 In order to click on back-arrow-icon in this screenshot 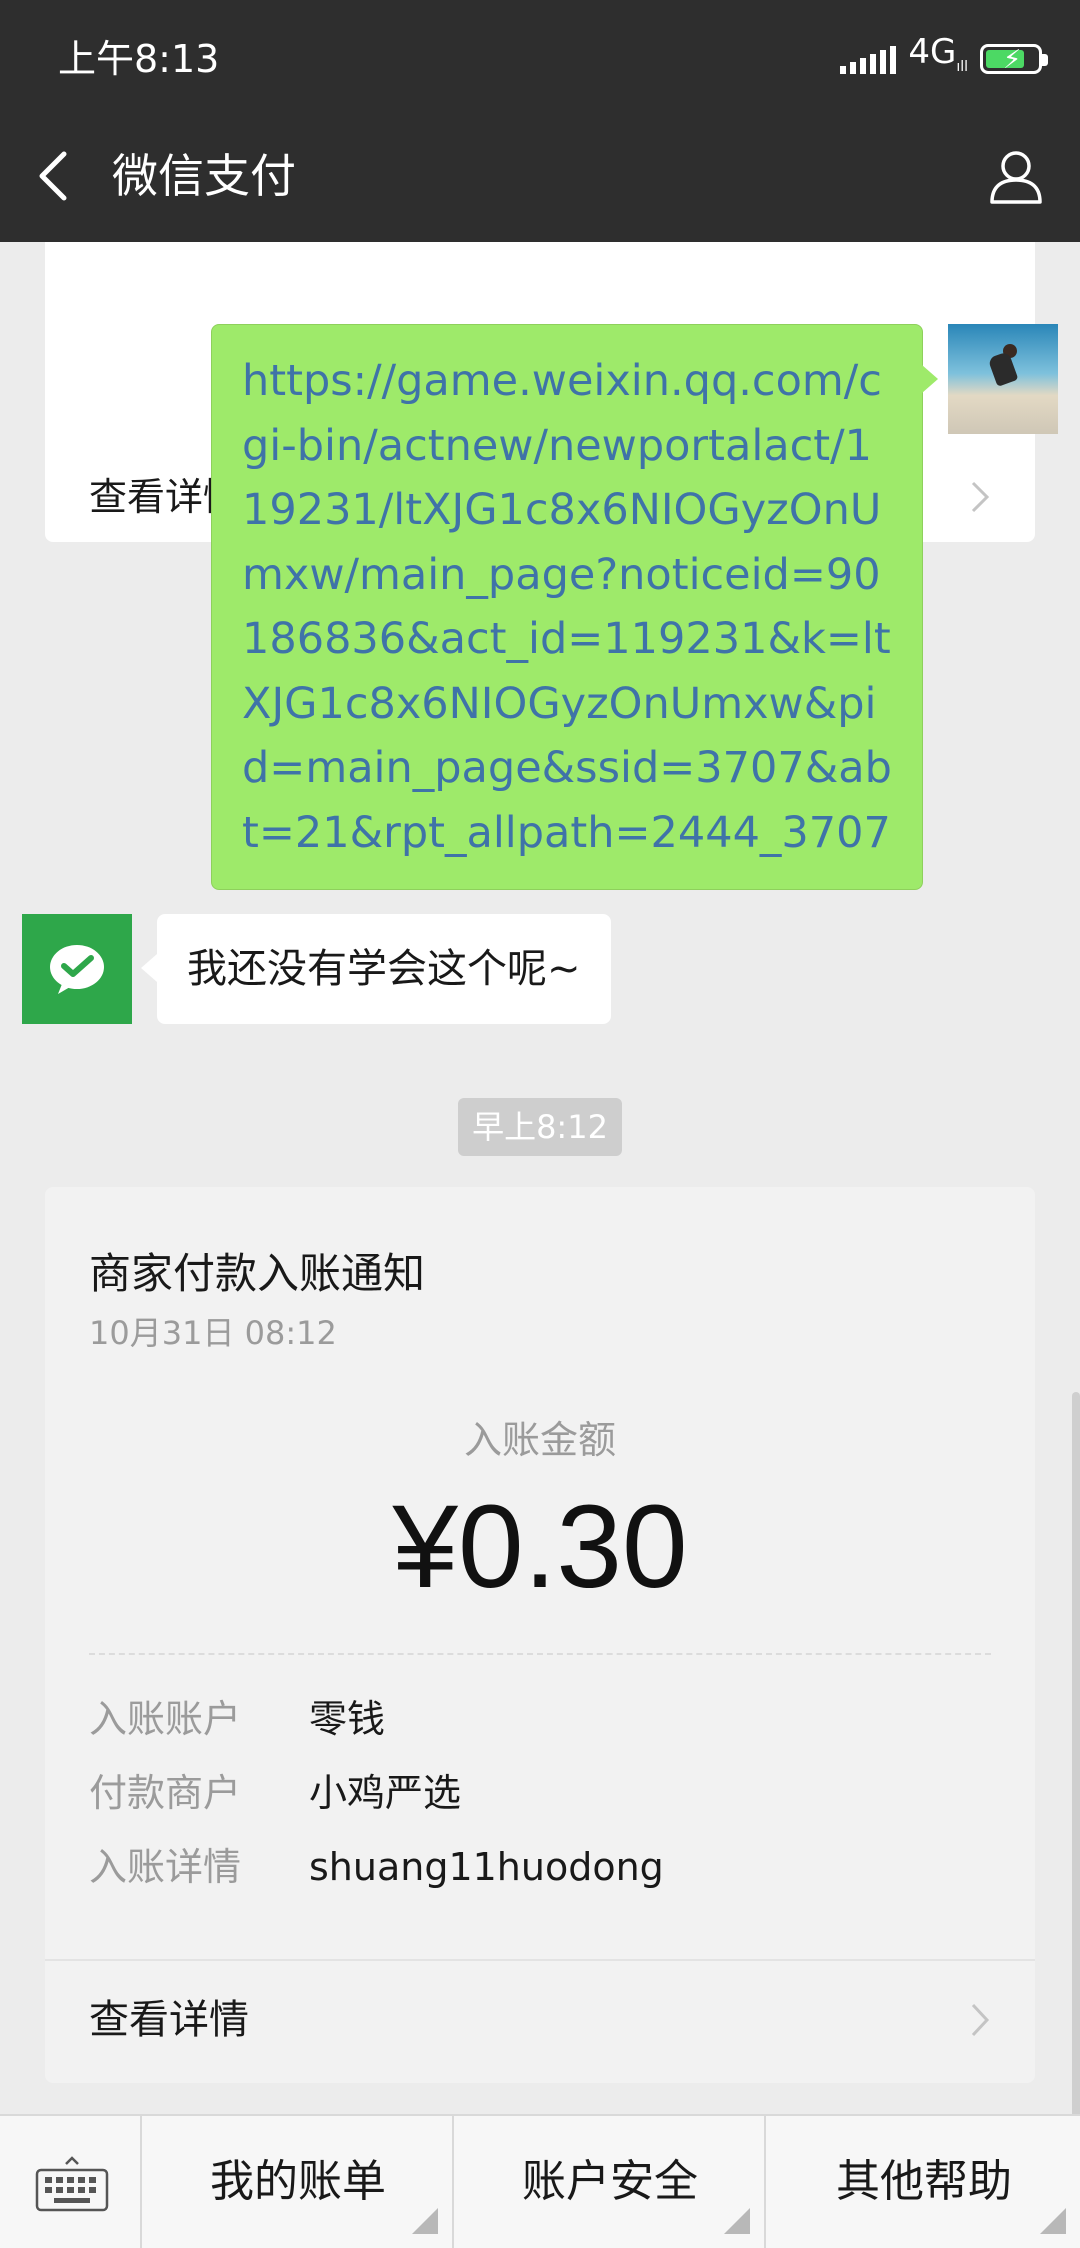, I will do `click(54, 176)`.